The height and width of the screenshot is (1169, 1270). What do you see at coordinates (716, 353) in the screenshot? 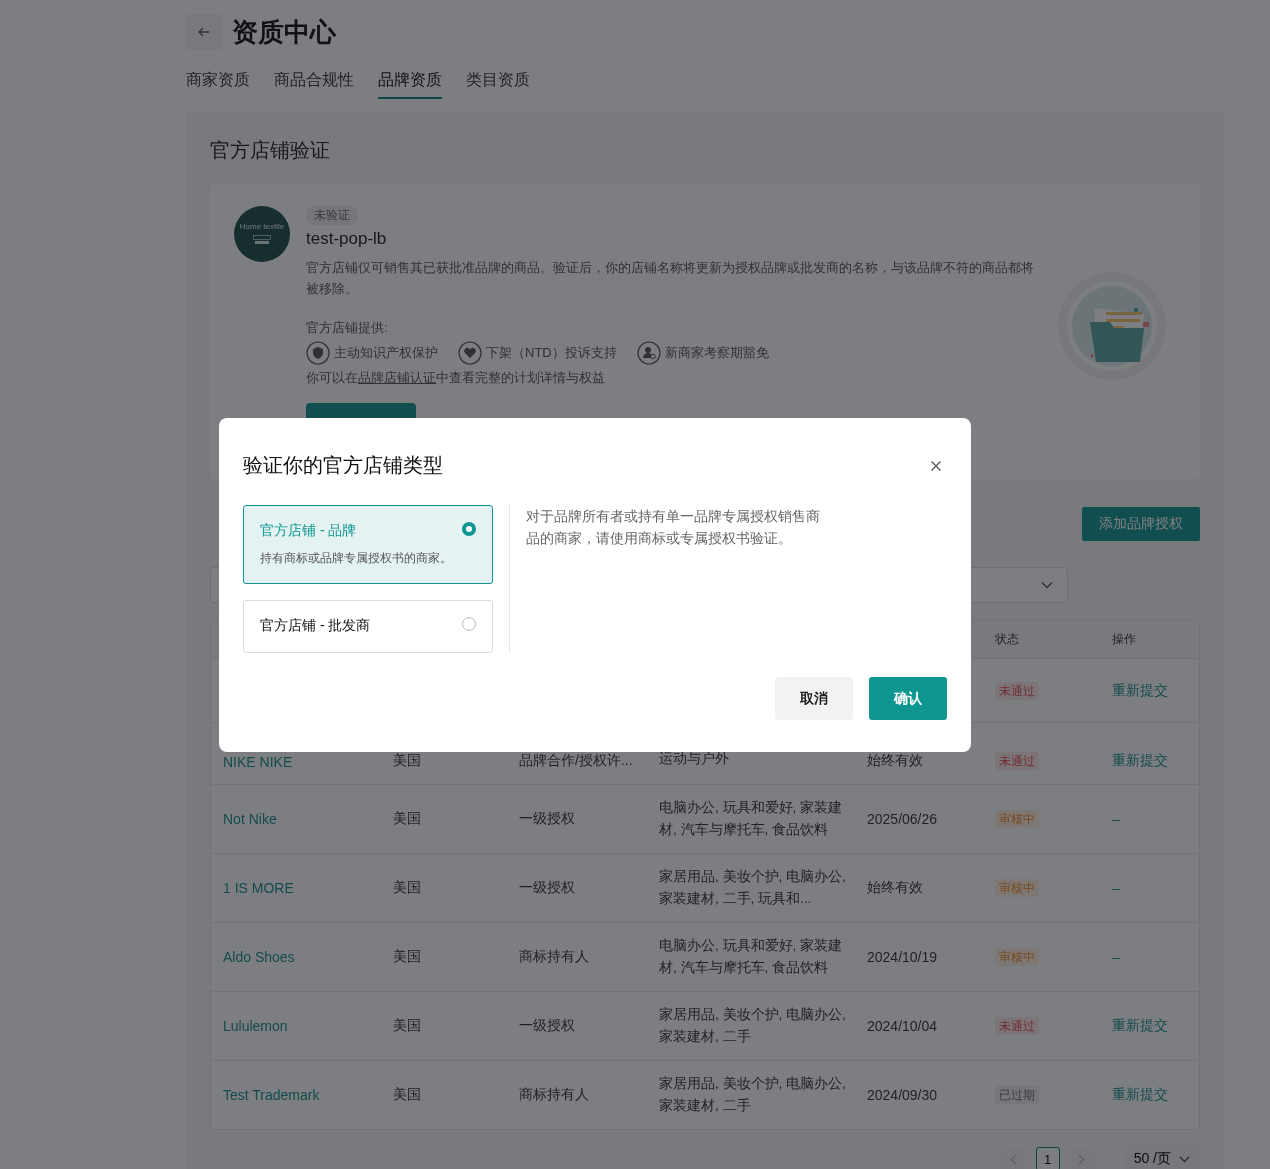
I see `benefit-label: 新商家考察期豁免` at bounding box center [716, 353].